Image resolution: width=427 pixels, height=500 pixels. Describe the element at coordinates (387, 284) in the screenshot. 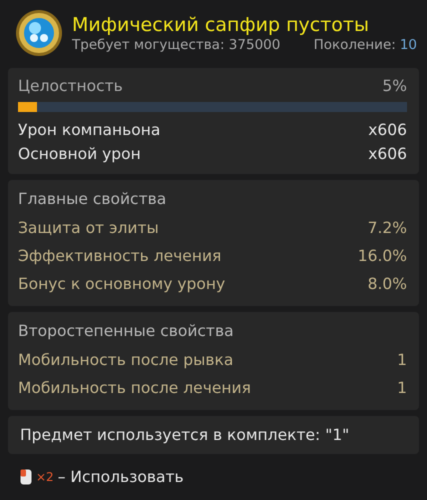

I see `property-value: 8.0%` at that location.